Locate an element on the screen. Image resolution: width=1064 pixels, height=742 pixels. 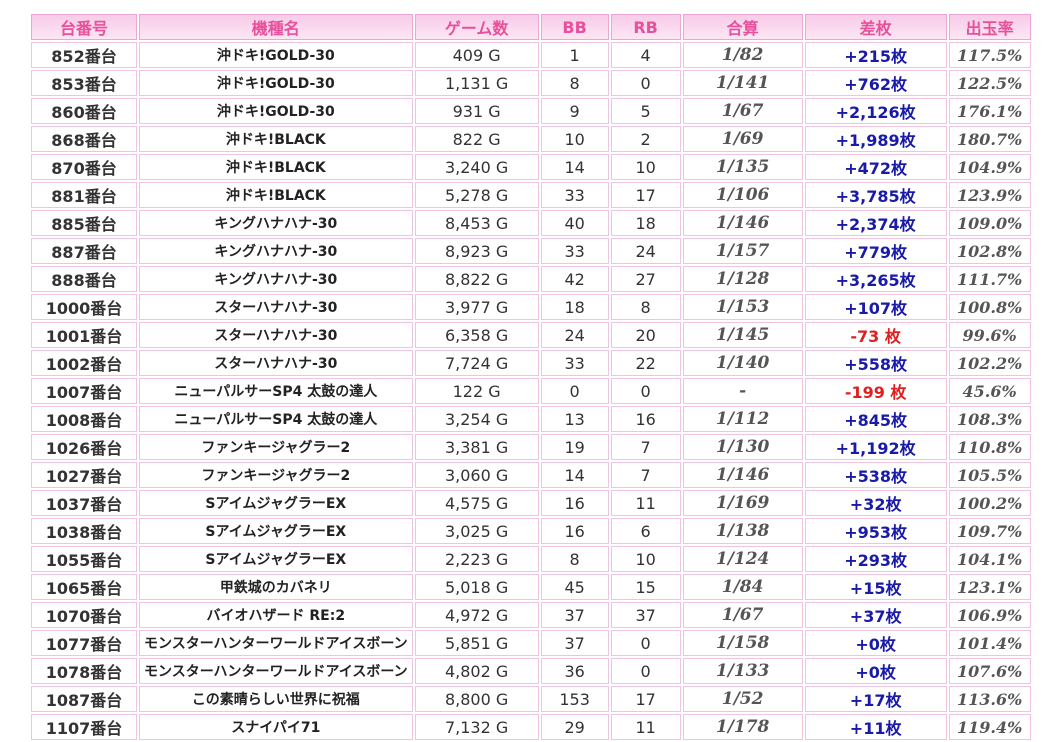
unit-cell: 1000番台 is located at coordinates (84, 307).